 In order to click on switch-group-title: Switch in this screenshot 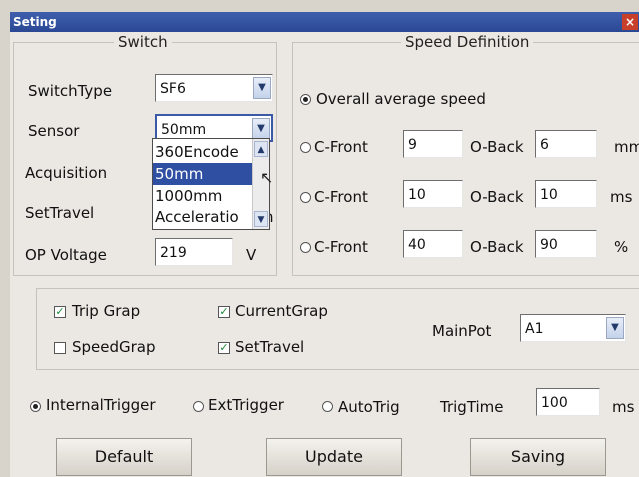, I will do `click(143, 42)`.